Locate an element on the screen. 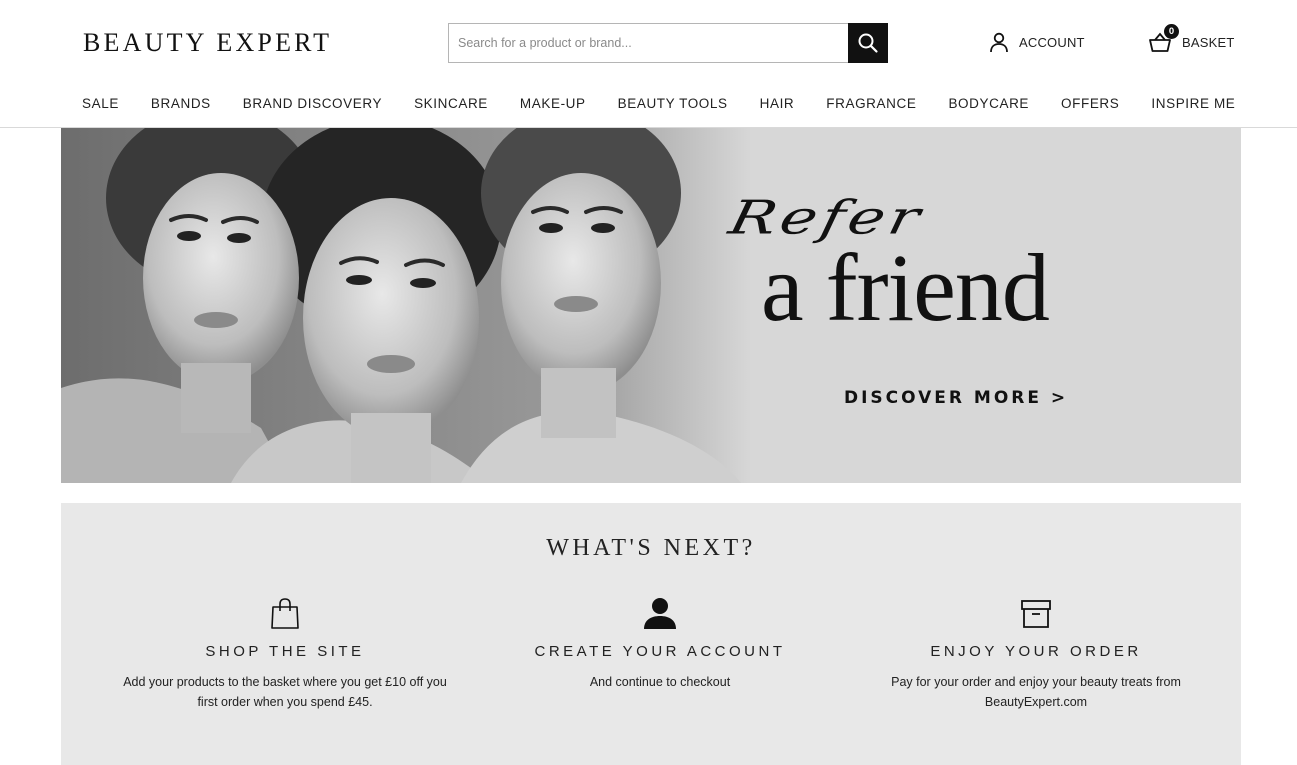 This screenshot has height=765, width=1297. account-label: ACCOUNT is located at coordinates (1052, 42).